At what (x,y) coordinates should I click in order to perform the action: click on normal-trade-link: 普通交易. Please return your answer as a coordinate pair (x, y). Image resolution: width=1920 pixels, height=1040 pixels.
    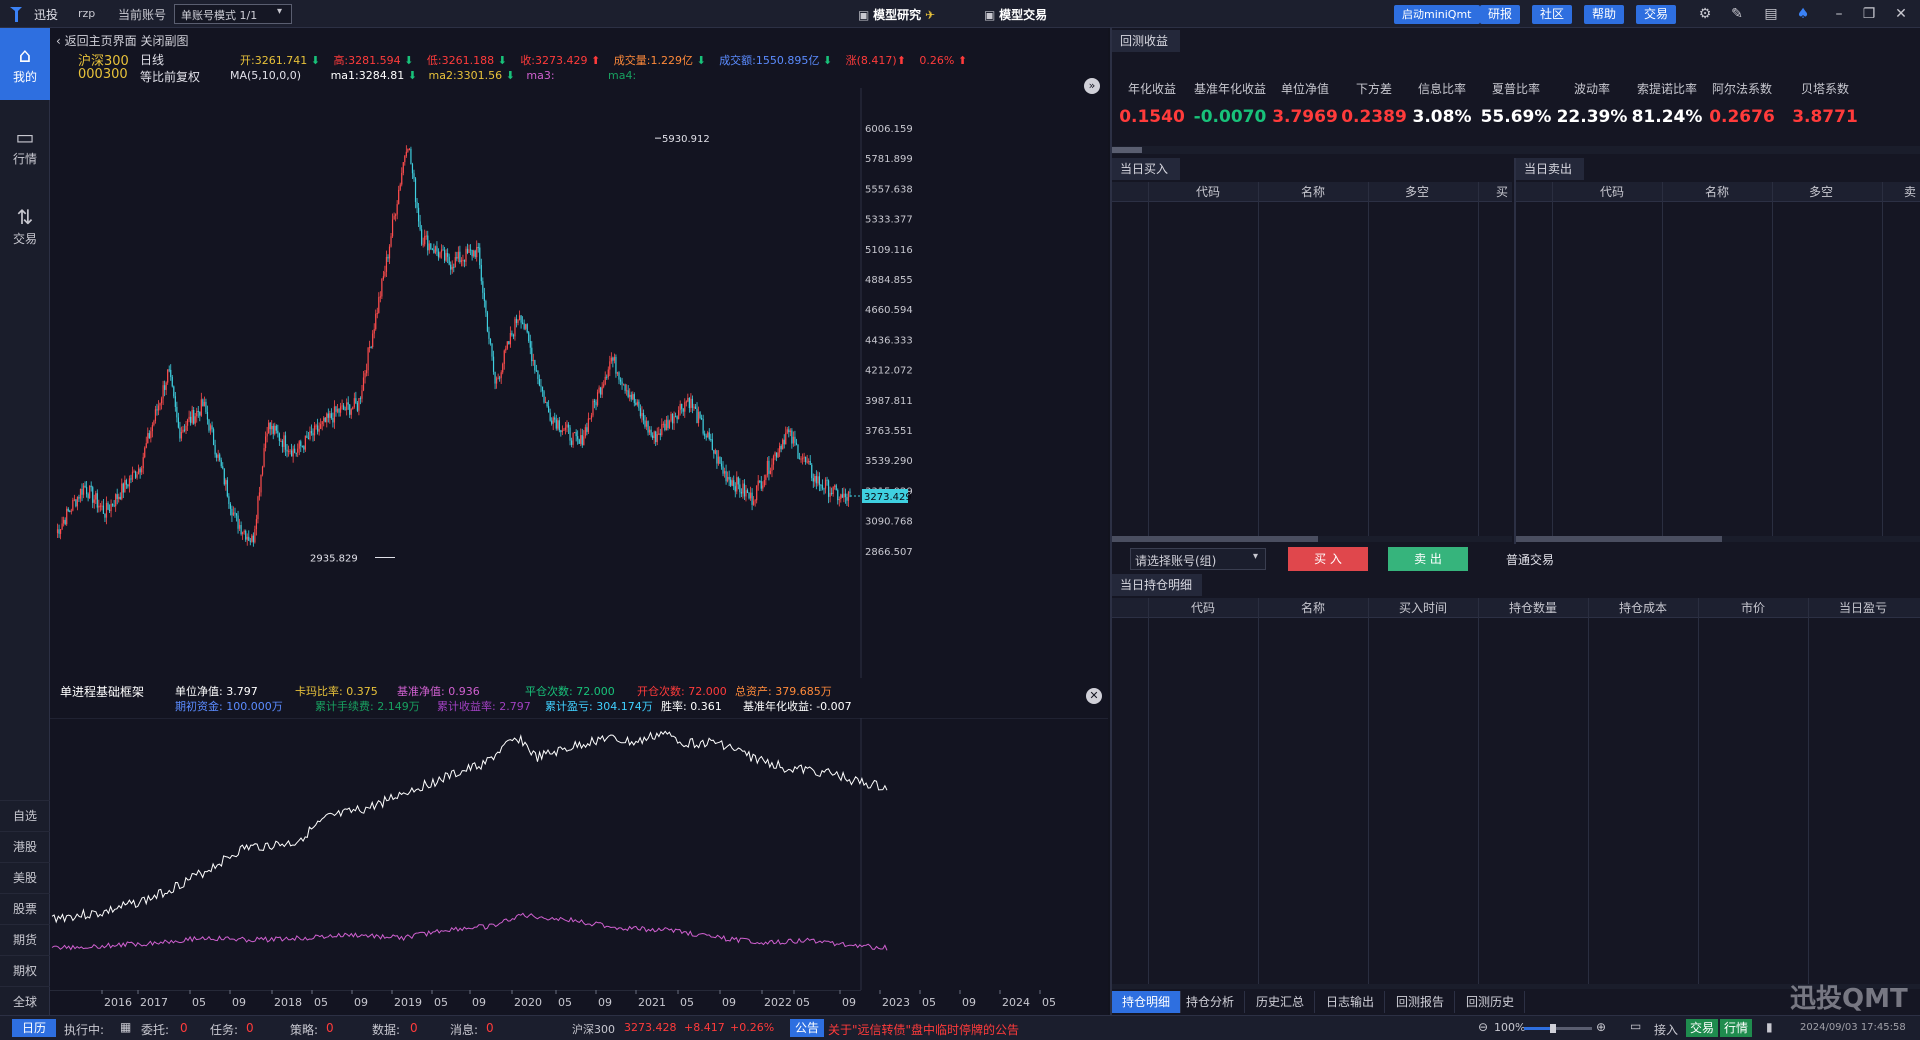
    Looking at the image, I should click on (1530, 559).